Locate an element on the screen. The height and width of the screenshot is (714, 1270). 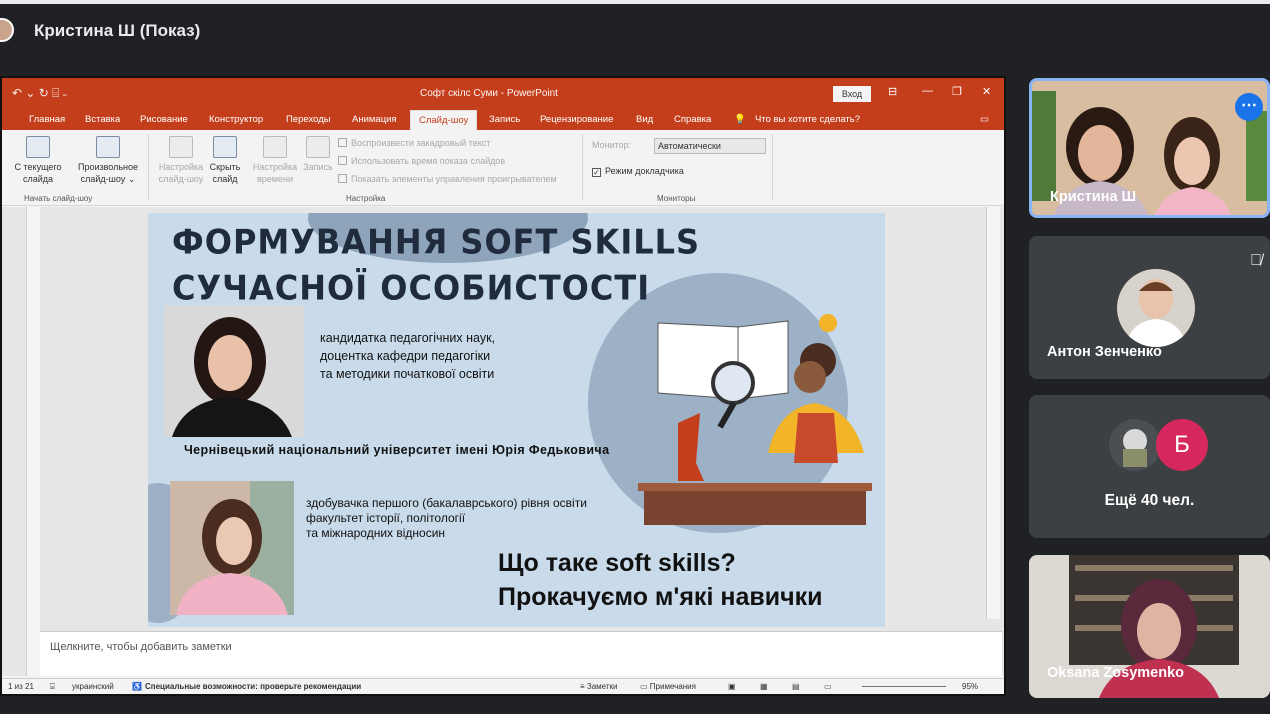
thumbnail-scrollbar is located at coordinates (33, 441).